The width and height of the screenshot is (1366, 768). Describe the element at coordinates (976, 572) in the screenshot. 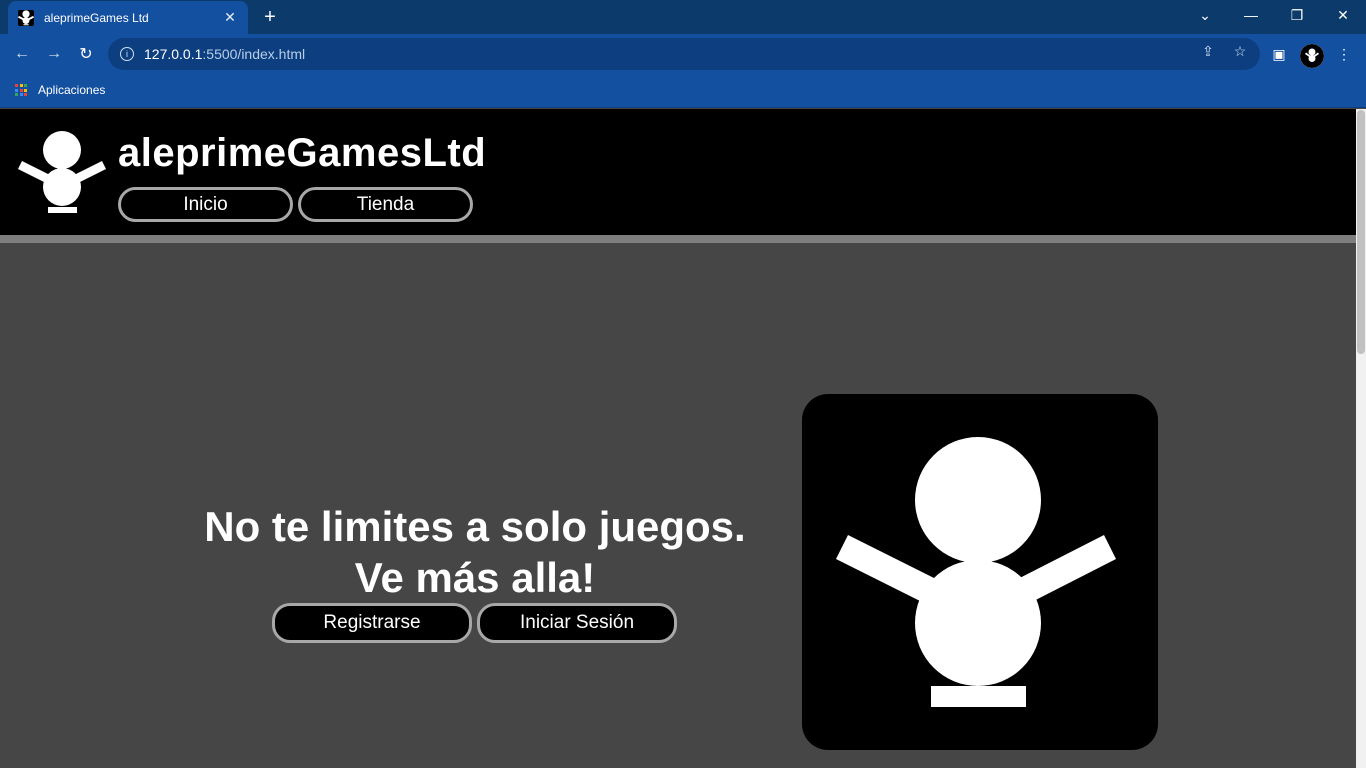

I see `mascot-icon` at that location.